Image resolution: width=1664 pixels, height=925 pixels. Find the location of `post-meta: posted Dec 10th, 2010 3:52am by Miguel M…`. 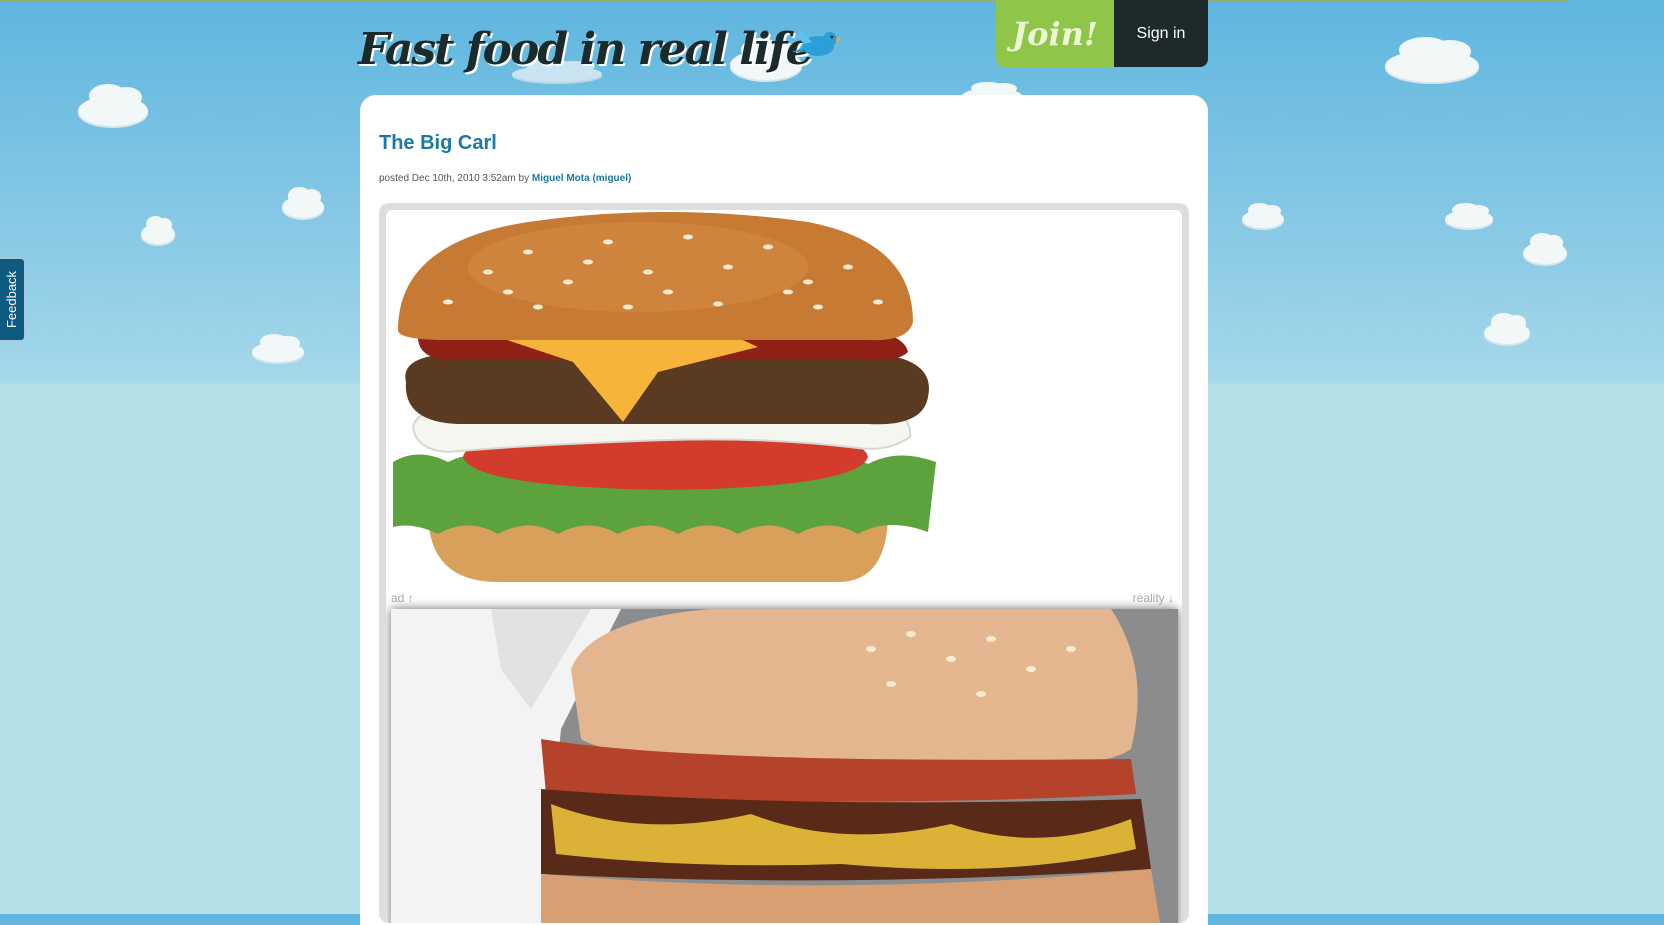

post-meta: posted Dec 10th, 2010 3:52am by Miguel M… is located at coordinates (505, 178).